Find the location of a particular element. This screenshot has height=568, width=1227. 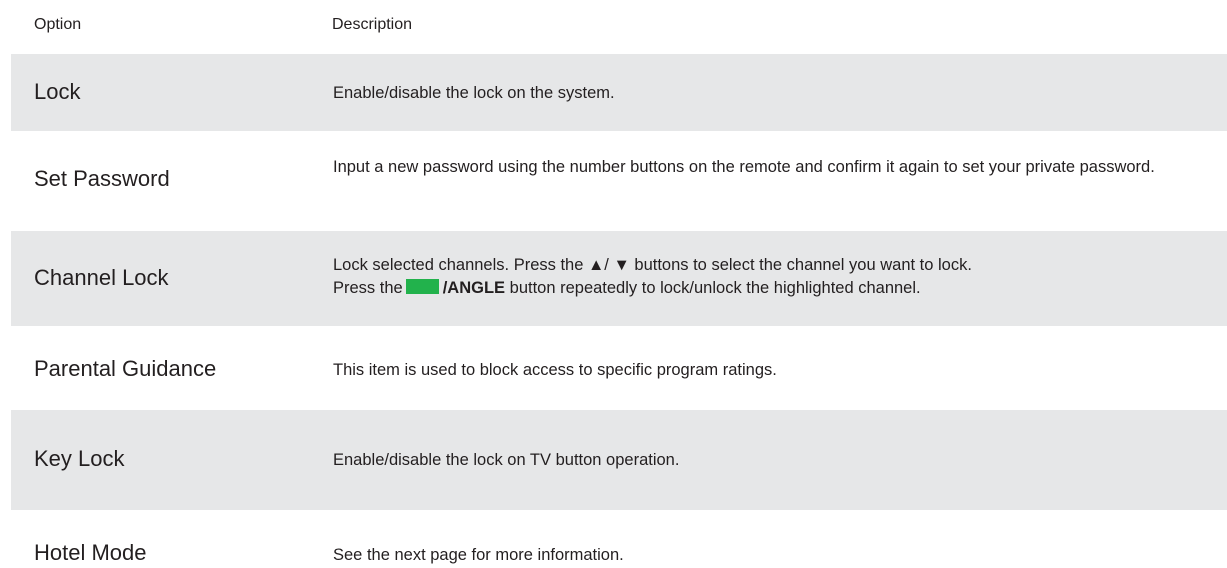

angle-button-label: /ANGLE is located at coordinates (474, 288).